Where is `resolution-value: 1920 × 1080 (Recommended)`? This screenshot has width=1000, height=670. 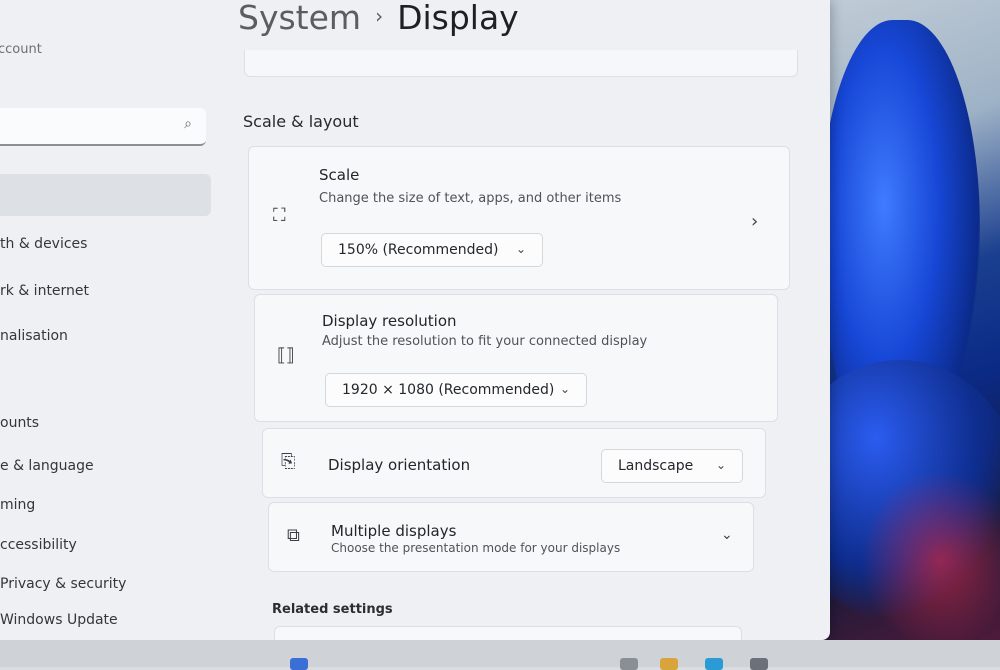 resolution-value: 1920 × 1080 (Recommended) is located at coordinates (448, 390).